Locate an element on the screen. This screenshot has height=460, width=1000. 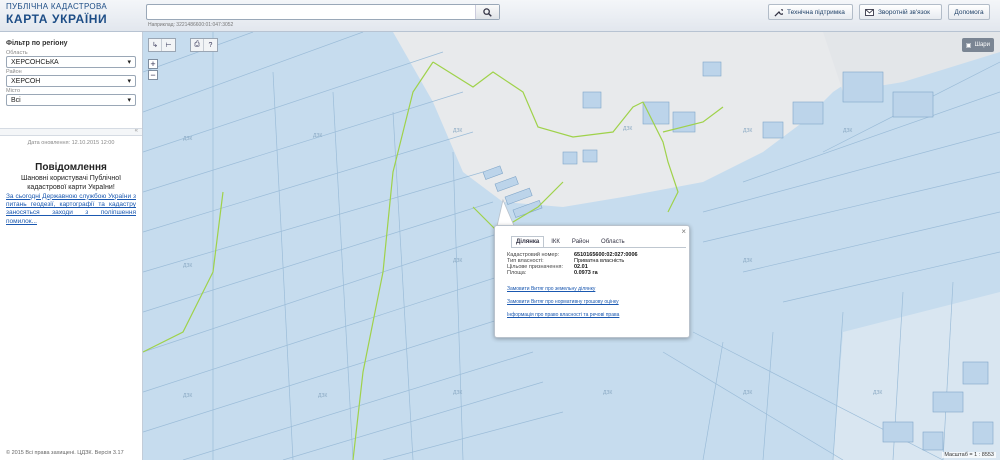
tab-oblast: Область is located at coordinates (613, 241).